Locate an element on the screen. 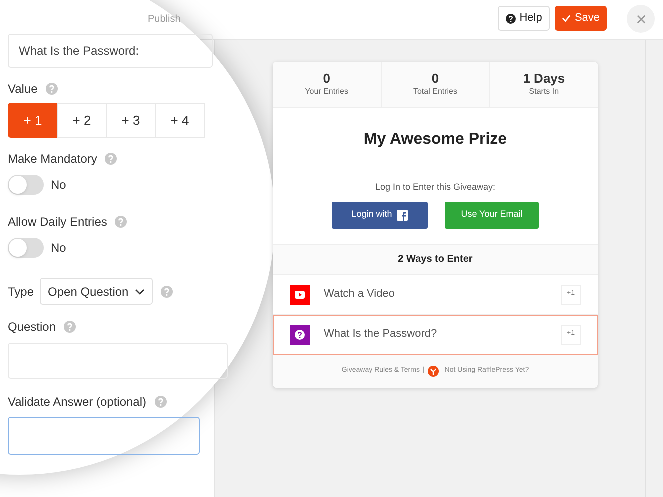 The height and width of the screenshot is (497, 663). help-button: Help is located at coordinates (524, 18).